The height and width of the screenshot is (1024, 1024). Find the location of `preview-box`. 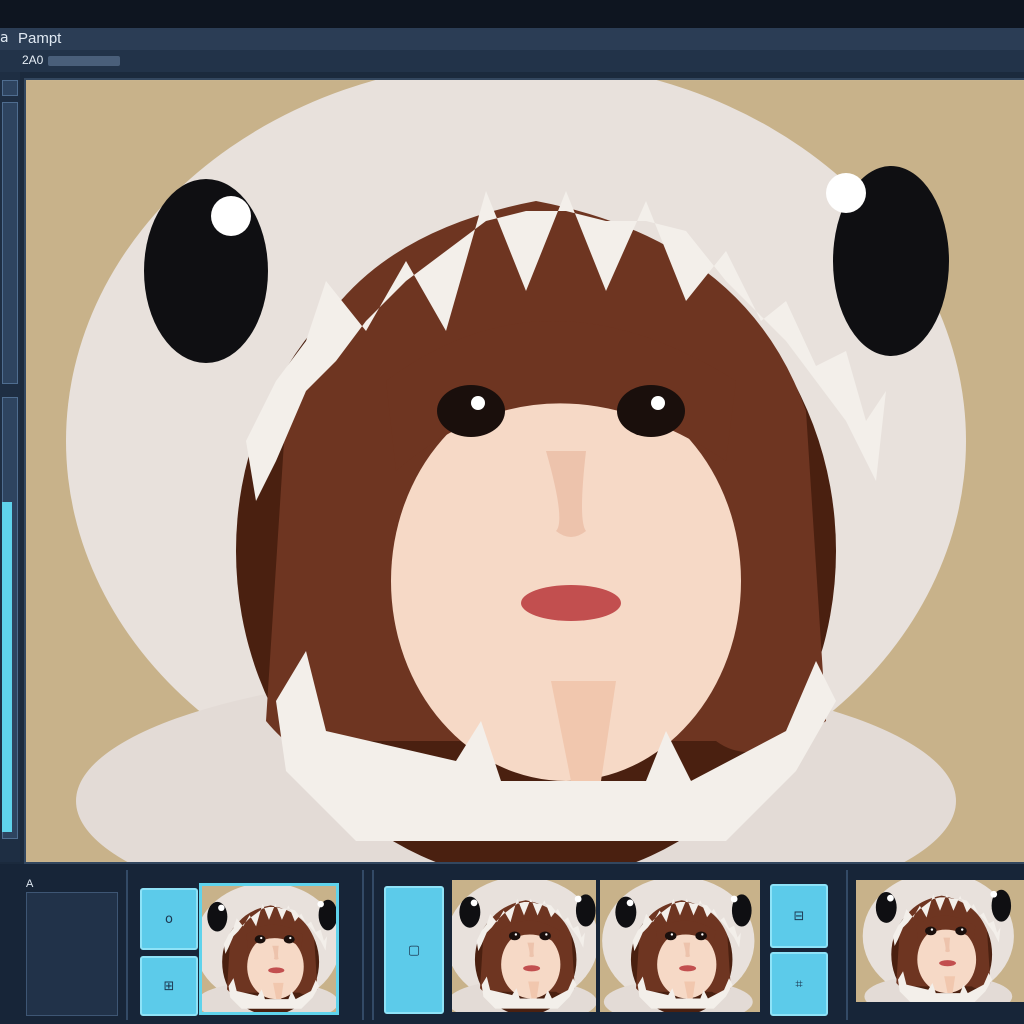

preview-box is located at coordinates (72, 954).